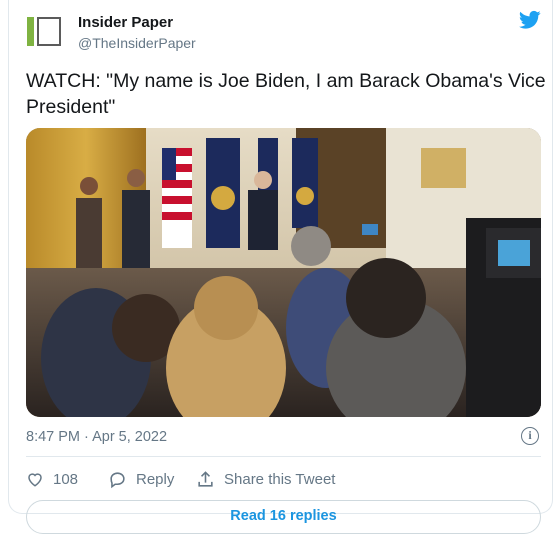 This screenshot has height=534, width=555. I want to click on read-replies-button: Read 16 replies, so click(283, 517).